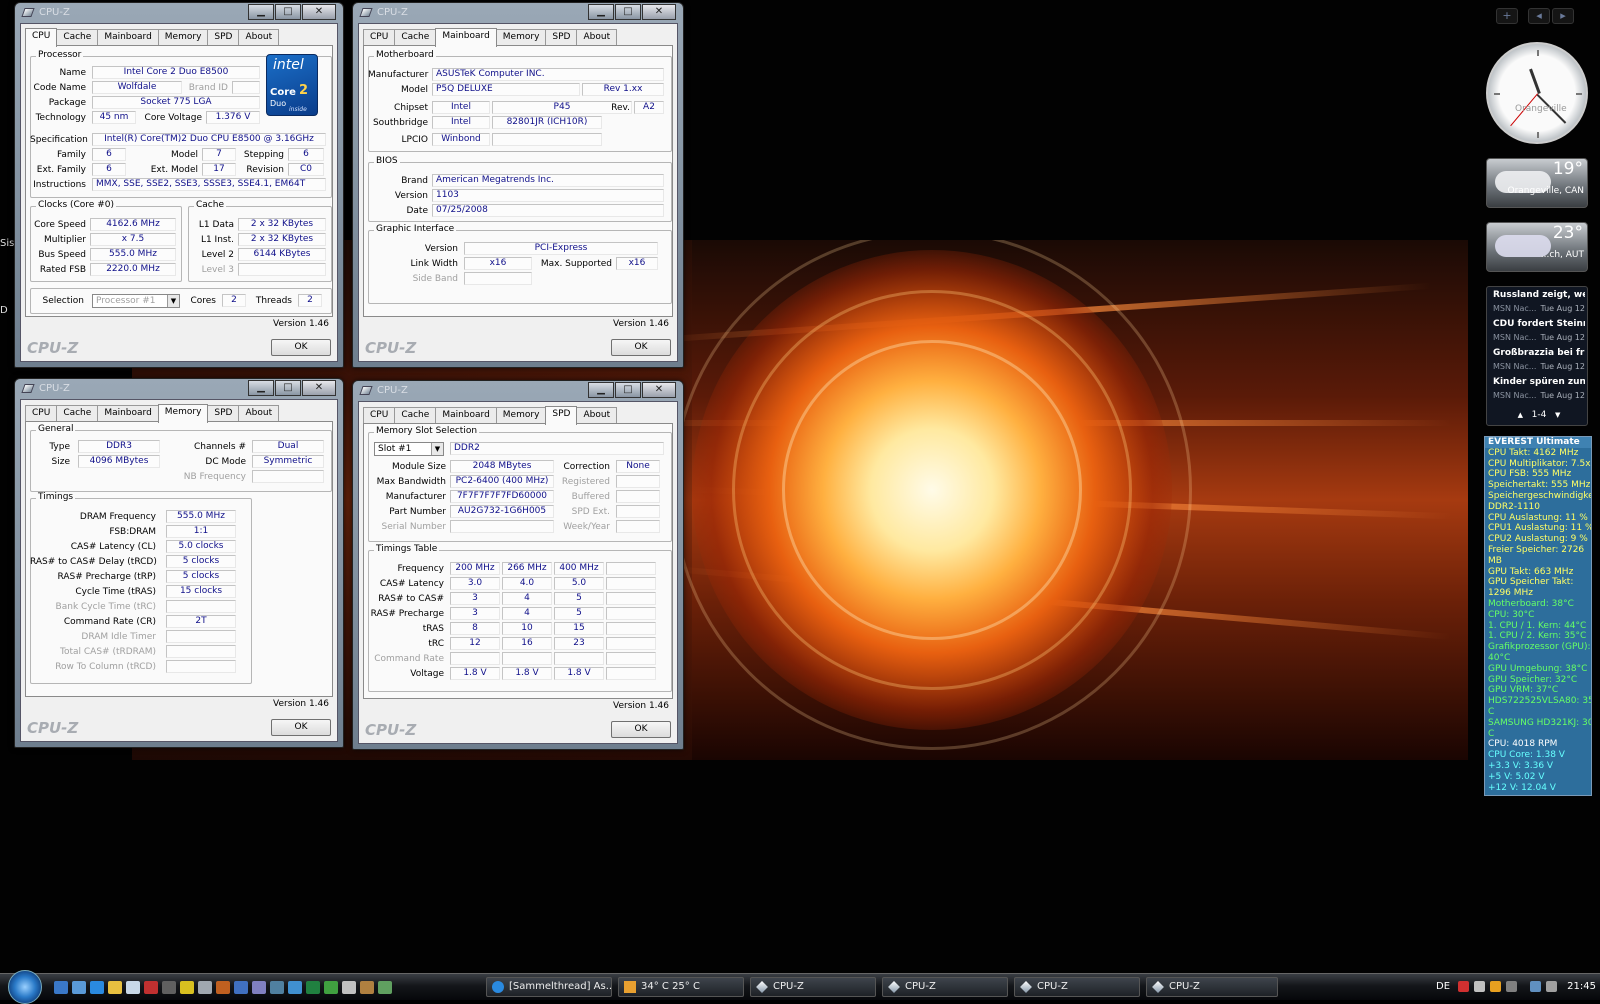  What do you see at coordinates (1539, 647) in the screenshot?
I see `everest-line: Grafikprozessor (GPU):` at bounding box center [1539, 647].